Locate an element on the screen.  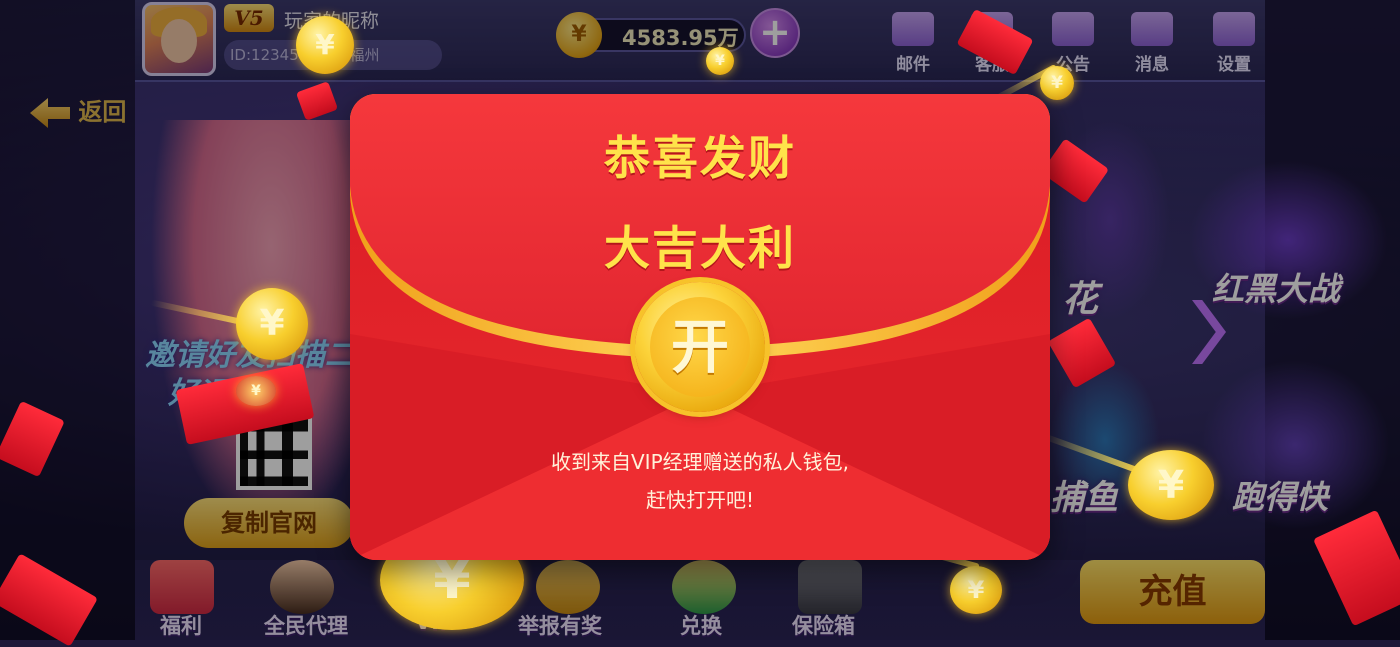
open-envelope-button: 开 is located at coordinates (700, 347).